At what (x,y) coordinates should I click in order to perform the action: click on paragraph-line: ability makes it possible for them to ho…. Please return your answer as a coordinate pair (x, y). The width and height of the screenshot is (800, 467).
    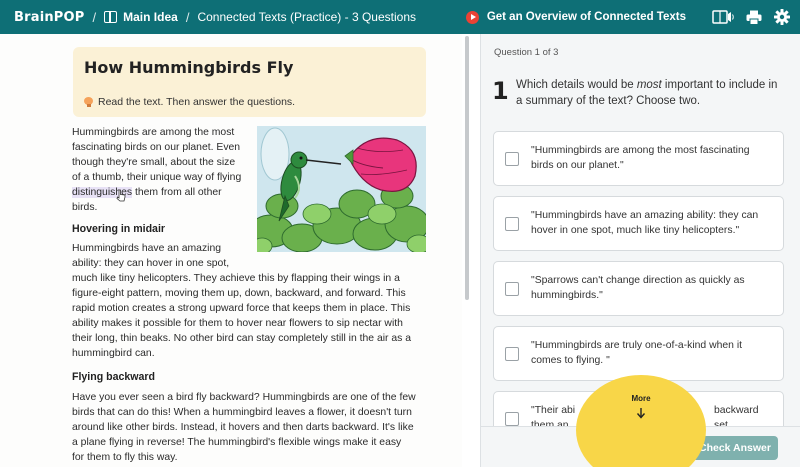
    Looking at the image, I should click on (237, 323).